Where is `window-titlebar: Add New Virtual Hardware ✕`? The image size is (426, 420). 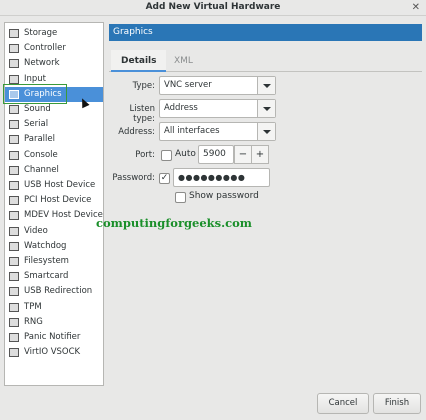 window-titlebar: Add New Virtual Hardware ✕ is located at coordinates (213, 8).